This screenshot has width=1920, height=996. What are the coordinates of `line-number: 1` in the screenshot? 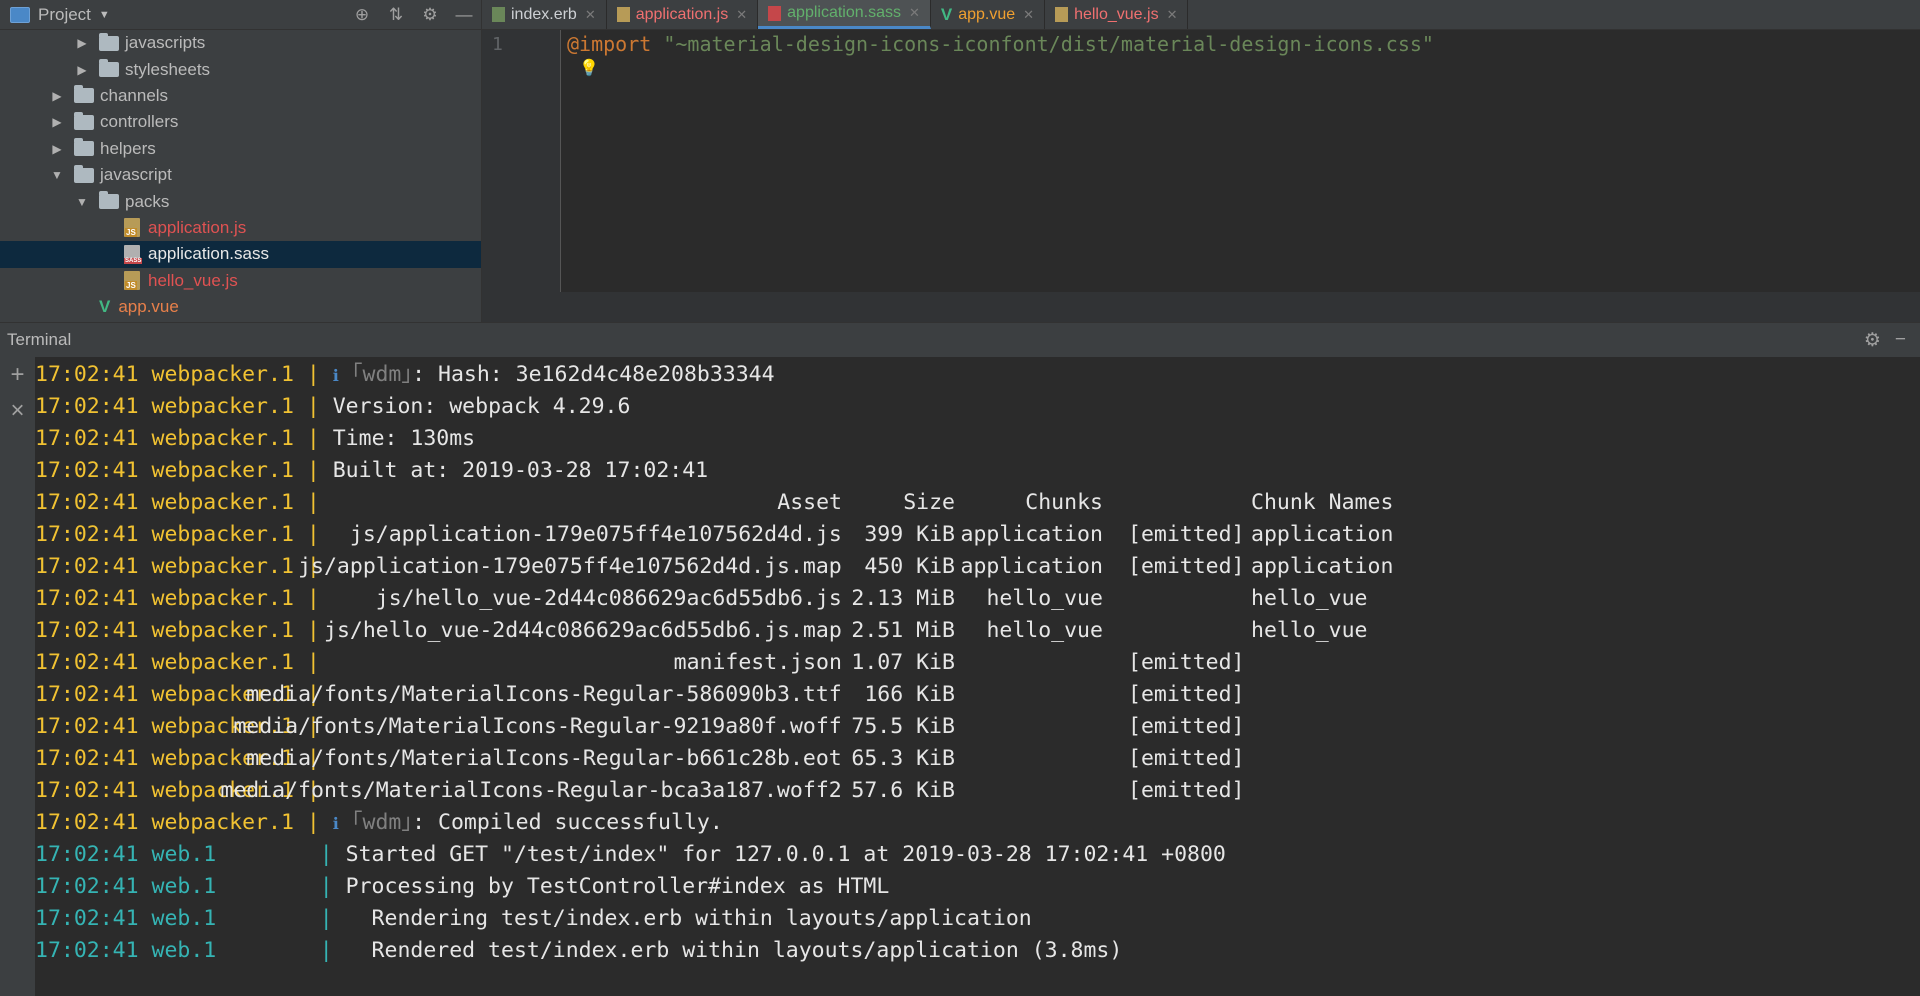 It's located at (497, 44).